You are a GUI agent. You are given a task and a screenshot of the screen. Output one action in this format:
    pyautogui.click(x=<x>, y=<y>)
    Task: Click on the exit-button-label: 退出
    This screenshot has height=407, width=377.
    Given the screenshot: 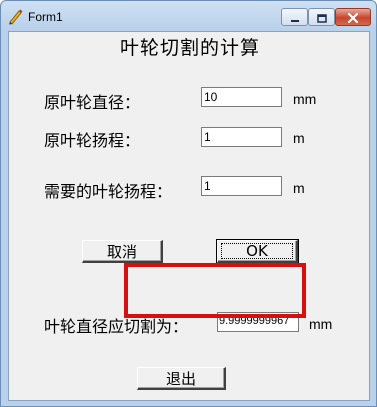 What is the action you would take?
    pyautogui.click(x=180, y=378)
    